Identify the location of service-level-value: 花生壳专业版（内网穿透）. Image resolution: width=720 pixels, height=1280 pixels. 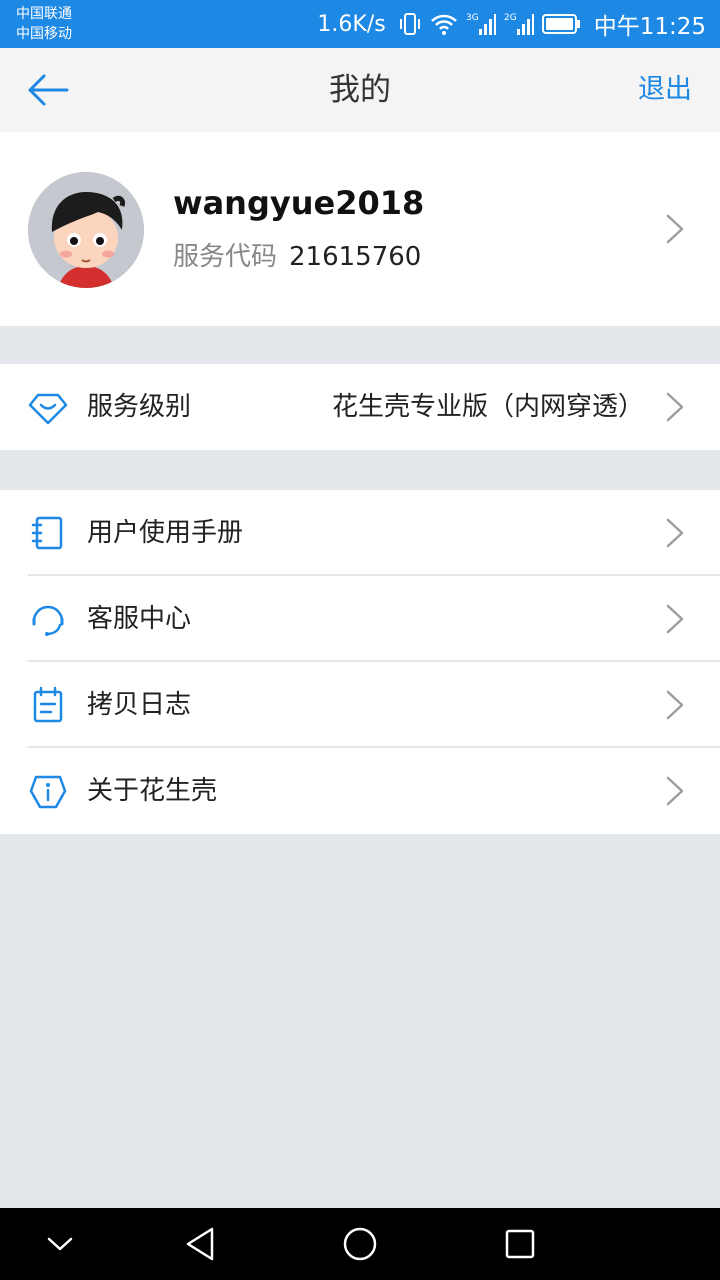
(487, 407).